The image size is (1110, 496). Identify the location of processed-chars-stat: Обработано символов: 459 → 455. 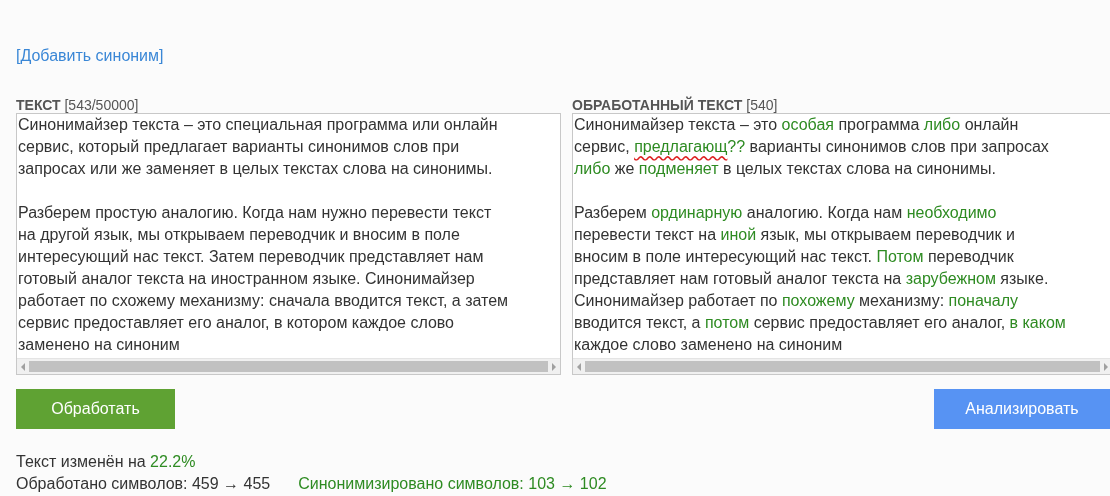
(143, 484).